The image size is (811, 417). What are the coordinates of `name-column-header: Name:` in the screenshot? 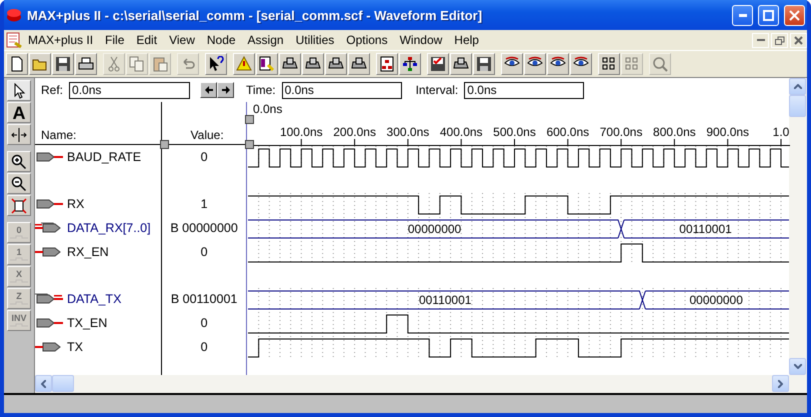 It's located at (58, 135).